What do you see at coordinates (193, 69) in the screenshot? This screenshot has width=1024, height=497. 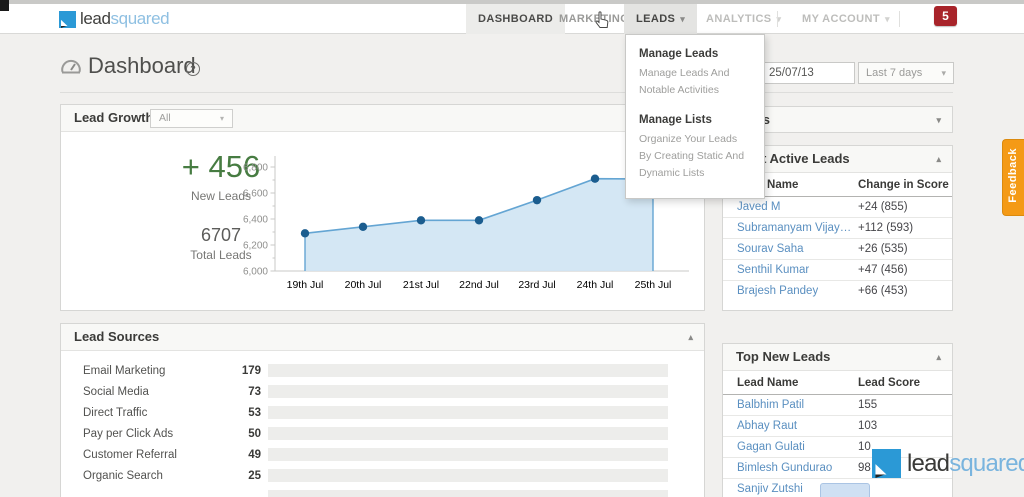 I see `help-icon: ?` at bounding box center [193, 69].